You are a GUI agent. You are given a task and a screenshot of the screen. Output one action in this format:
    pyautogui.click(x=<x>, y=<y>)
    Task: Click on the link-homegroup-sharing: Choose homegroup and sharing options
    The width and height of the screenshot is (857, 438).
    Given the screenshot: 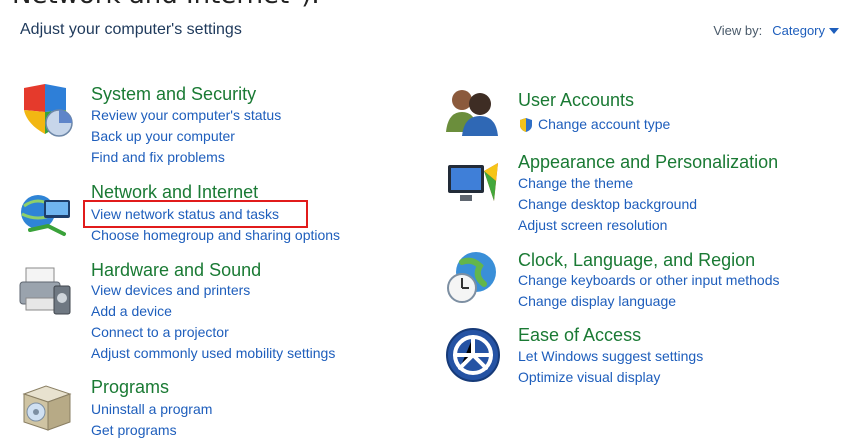 What is the action you would take?
    pyautogui.click(x=215, y=235)
    